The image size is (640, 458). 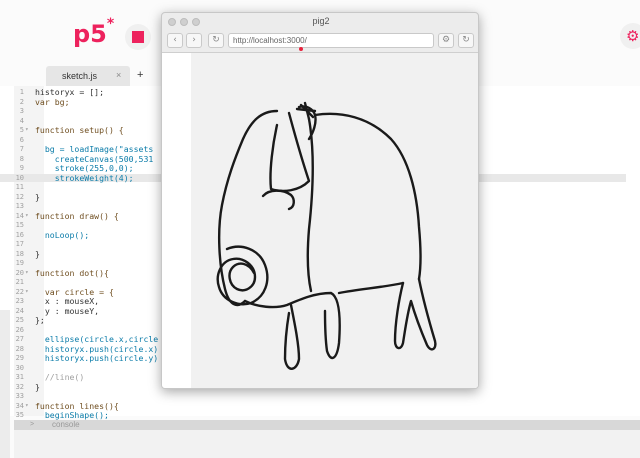 I want to click on line-number: 21, so click(x=19, y=282).